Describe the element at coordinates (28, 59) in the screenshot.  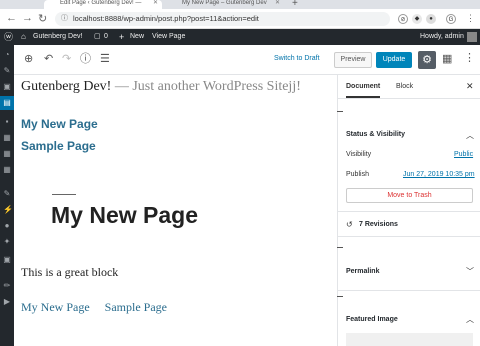
I see `add-block-icon: ⊕` at that location.